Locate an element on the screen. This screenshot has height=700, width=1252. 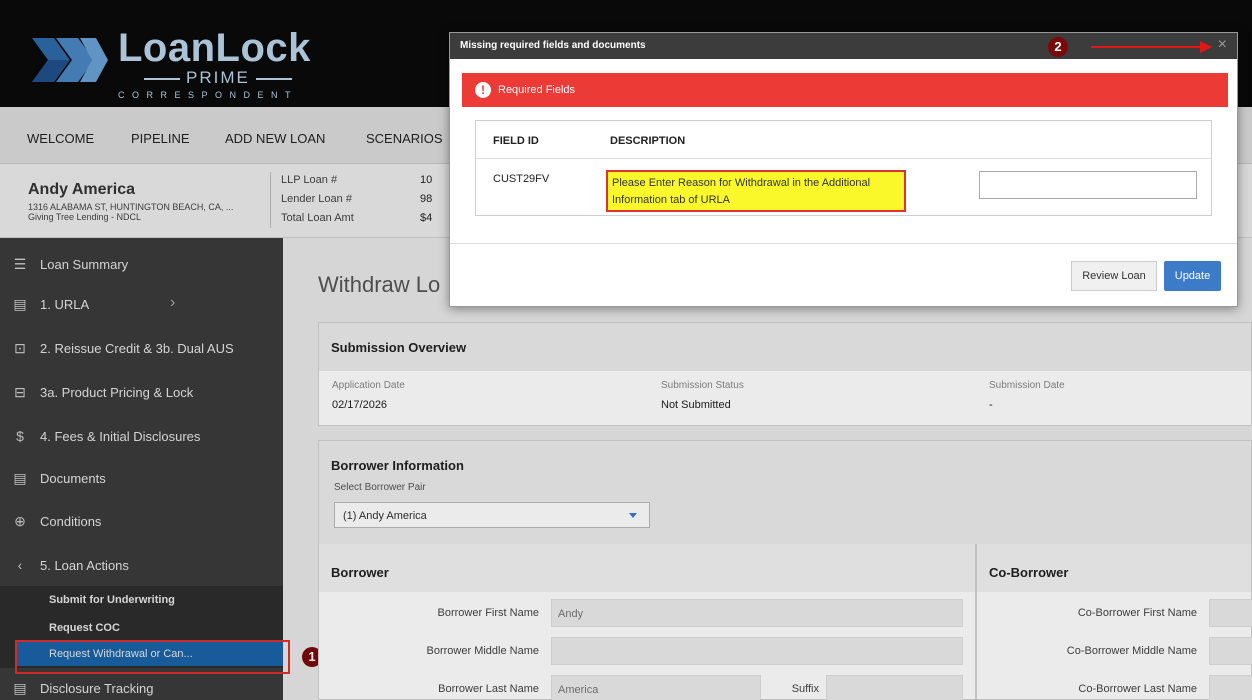
description-line: Information tab of URLA is located at coordinates (671, 200).